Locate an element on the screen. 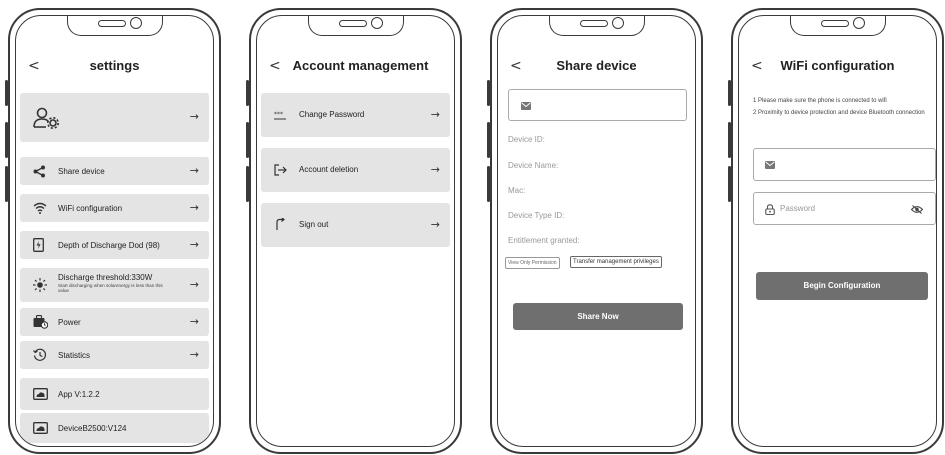 The width and height of the screenshot is (945, 455). page-title: settings is located at coordinates (114, 65).